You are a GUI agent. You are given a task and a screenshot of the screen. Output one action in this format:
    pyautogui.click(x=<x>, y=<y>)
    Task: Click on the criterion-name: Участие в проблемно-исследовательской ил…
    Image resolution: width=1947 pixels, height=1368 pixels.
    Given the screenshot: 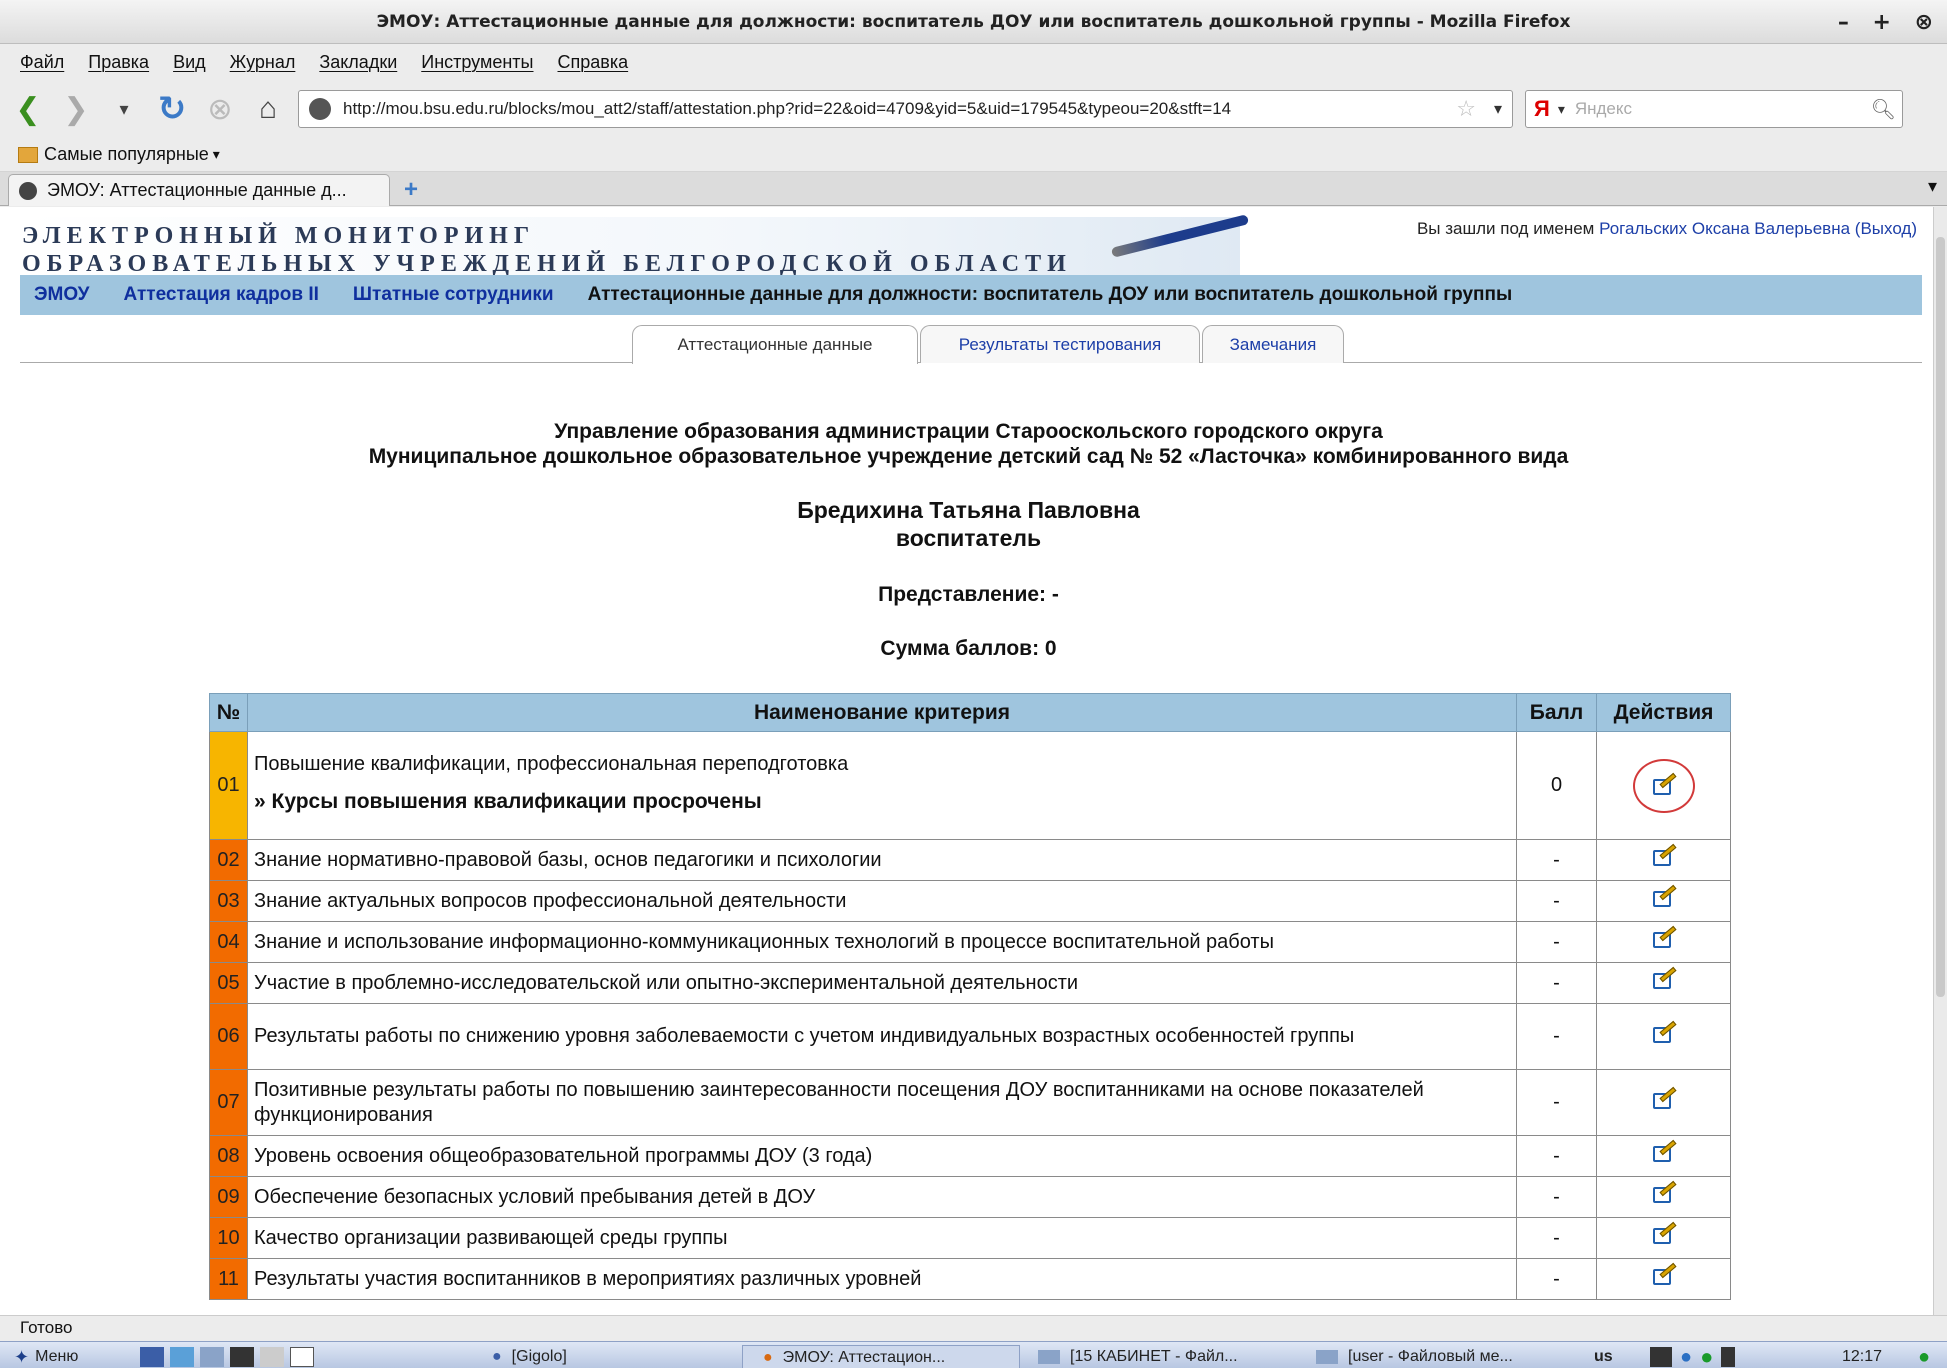 What is the action you would take?
    pyautogui.click(x=882, y=983)
    